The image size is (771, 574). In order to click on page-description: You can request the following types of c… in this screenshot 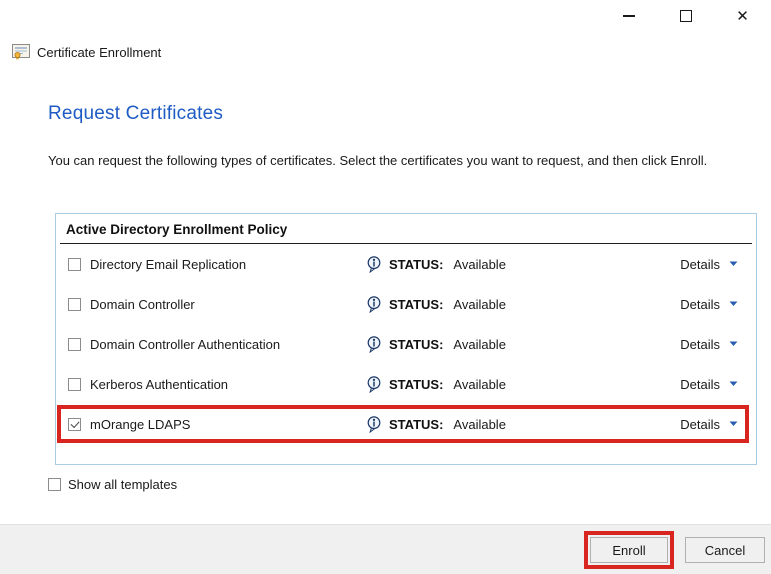, I will do `click(378, 160)`.